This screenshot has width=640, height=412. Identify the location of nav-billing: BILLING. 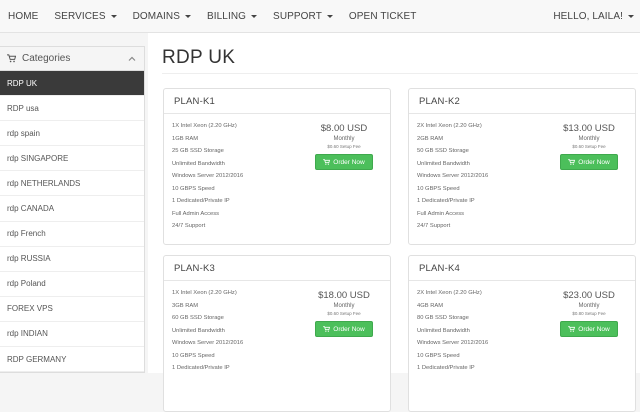
(232, 16).